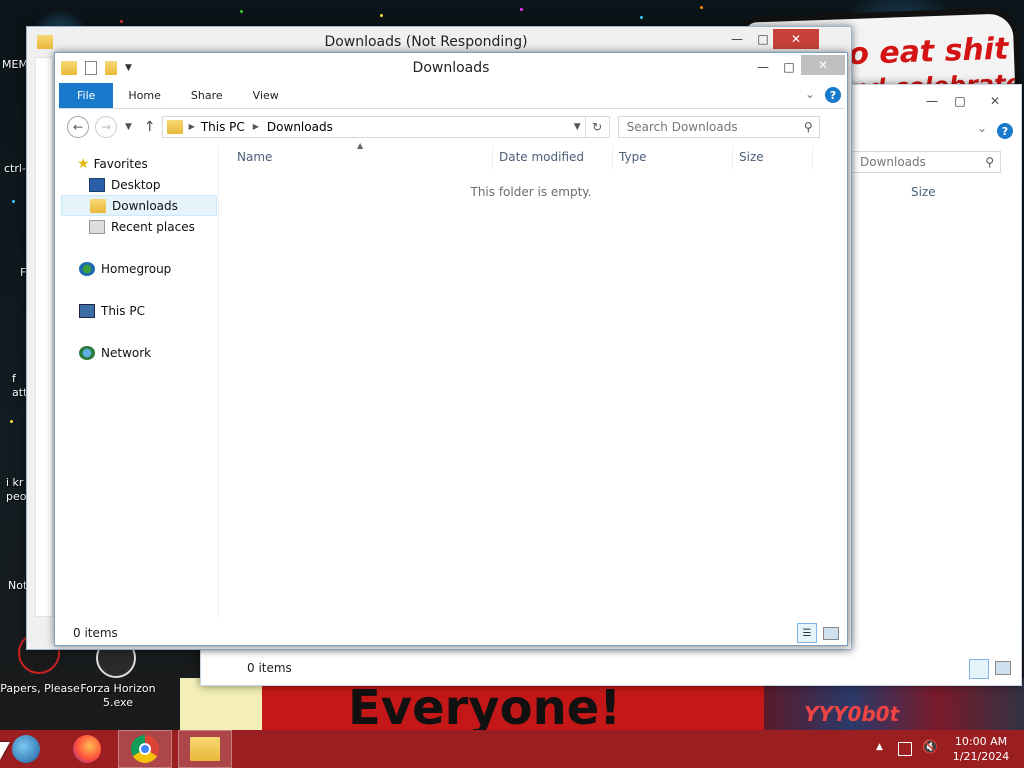 This screenshot has height=768, width=1024. What do you see at coordinates (207, 95) in the screenshot?
I see `tab-share: Share` at bounding box center [207, 95].